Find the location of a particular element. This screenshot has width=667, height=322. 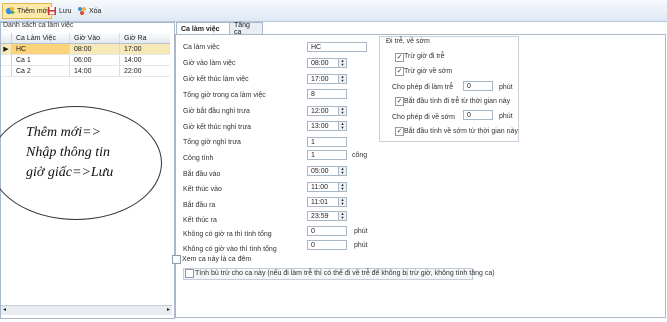

scroll-right-icon: ▸ is located at coordinates (168, 309).